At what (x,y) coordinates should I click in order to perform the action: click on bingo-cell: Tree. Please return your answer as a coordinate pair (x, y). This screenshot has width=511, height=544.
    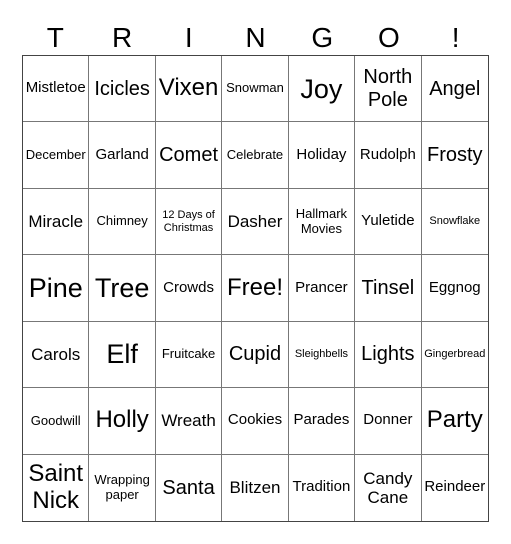
    Looking at the image, I should click on (122, 288).